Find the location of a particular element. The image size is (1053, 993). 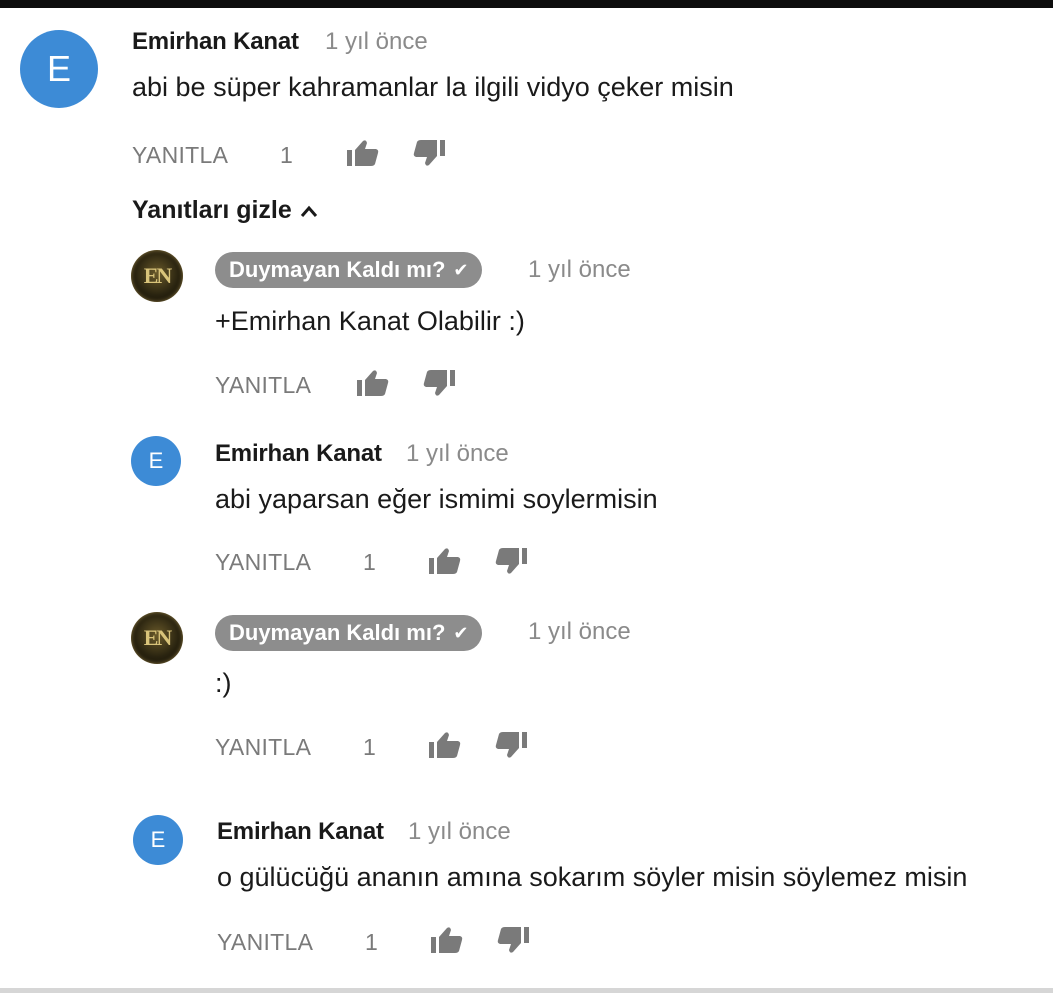

hide-replies-label: Yanıtları gizle is located at coordinates (212, 210).